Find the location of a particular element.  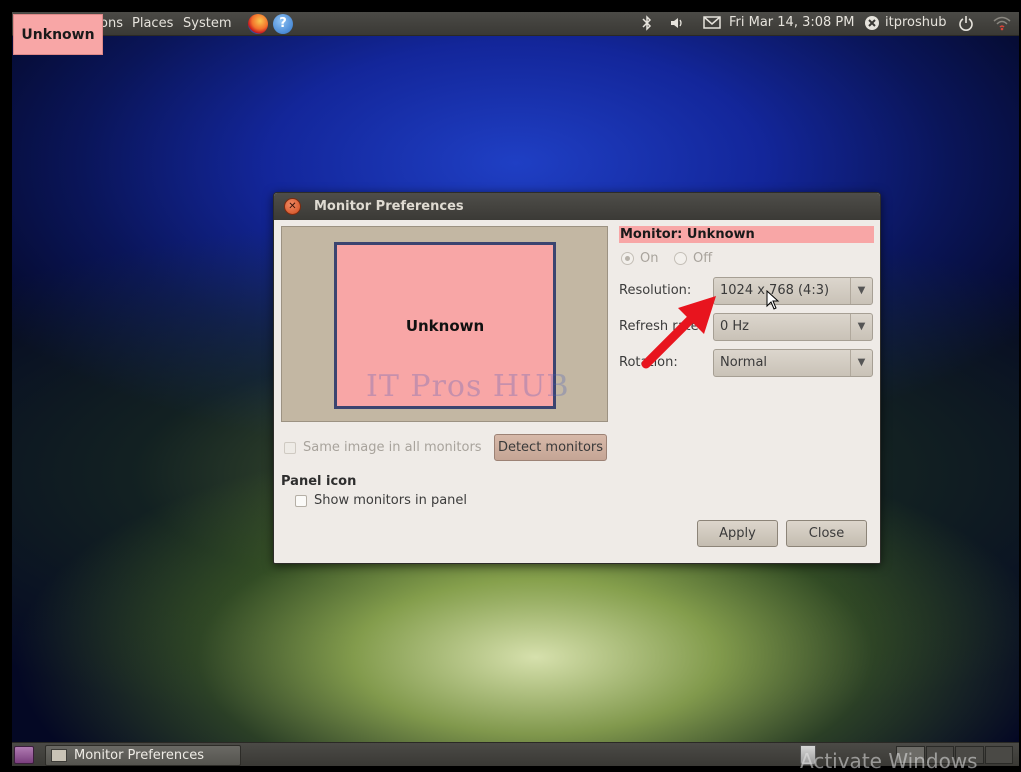

close-icon: ✕ is located at coordinates (292, 206).